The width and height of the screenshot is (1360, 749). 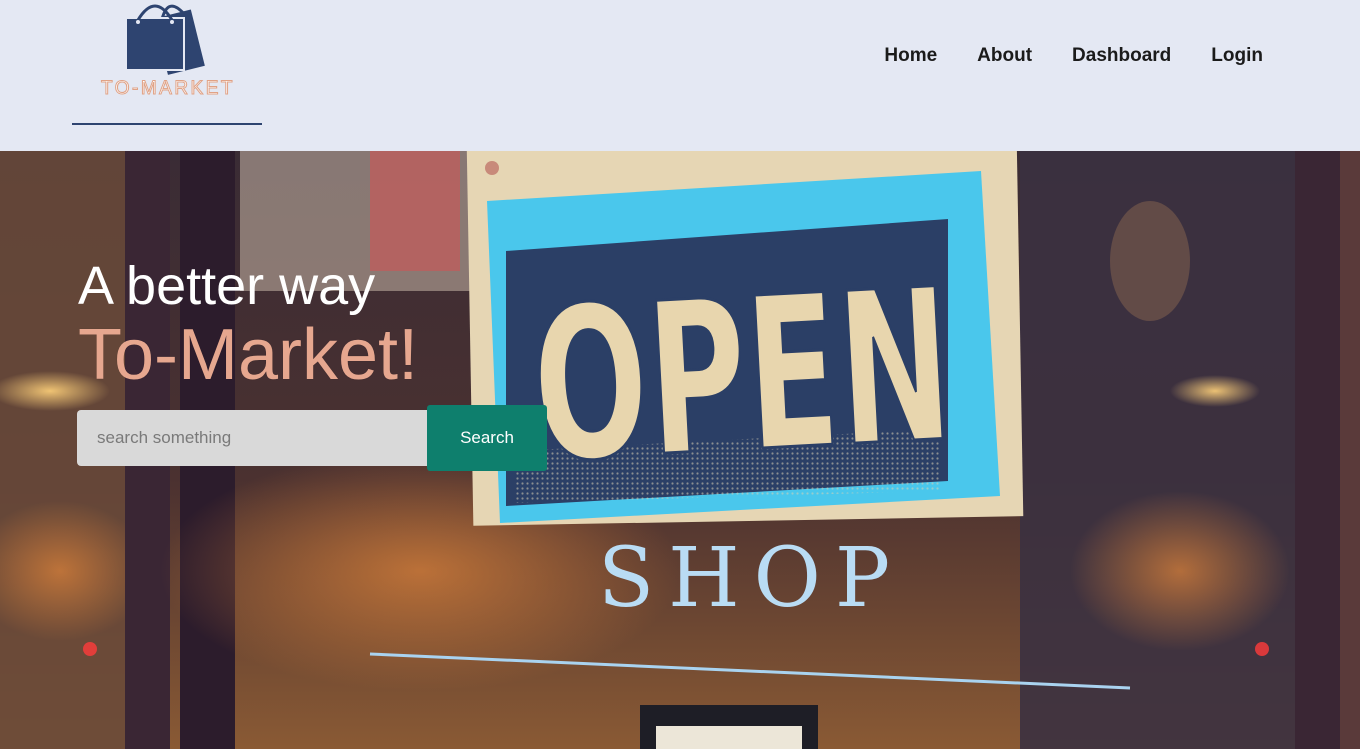 I want to click on shop-door-text: SHOP, so click(x=751, y=578).